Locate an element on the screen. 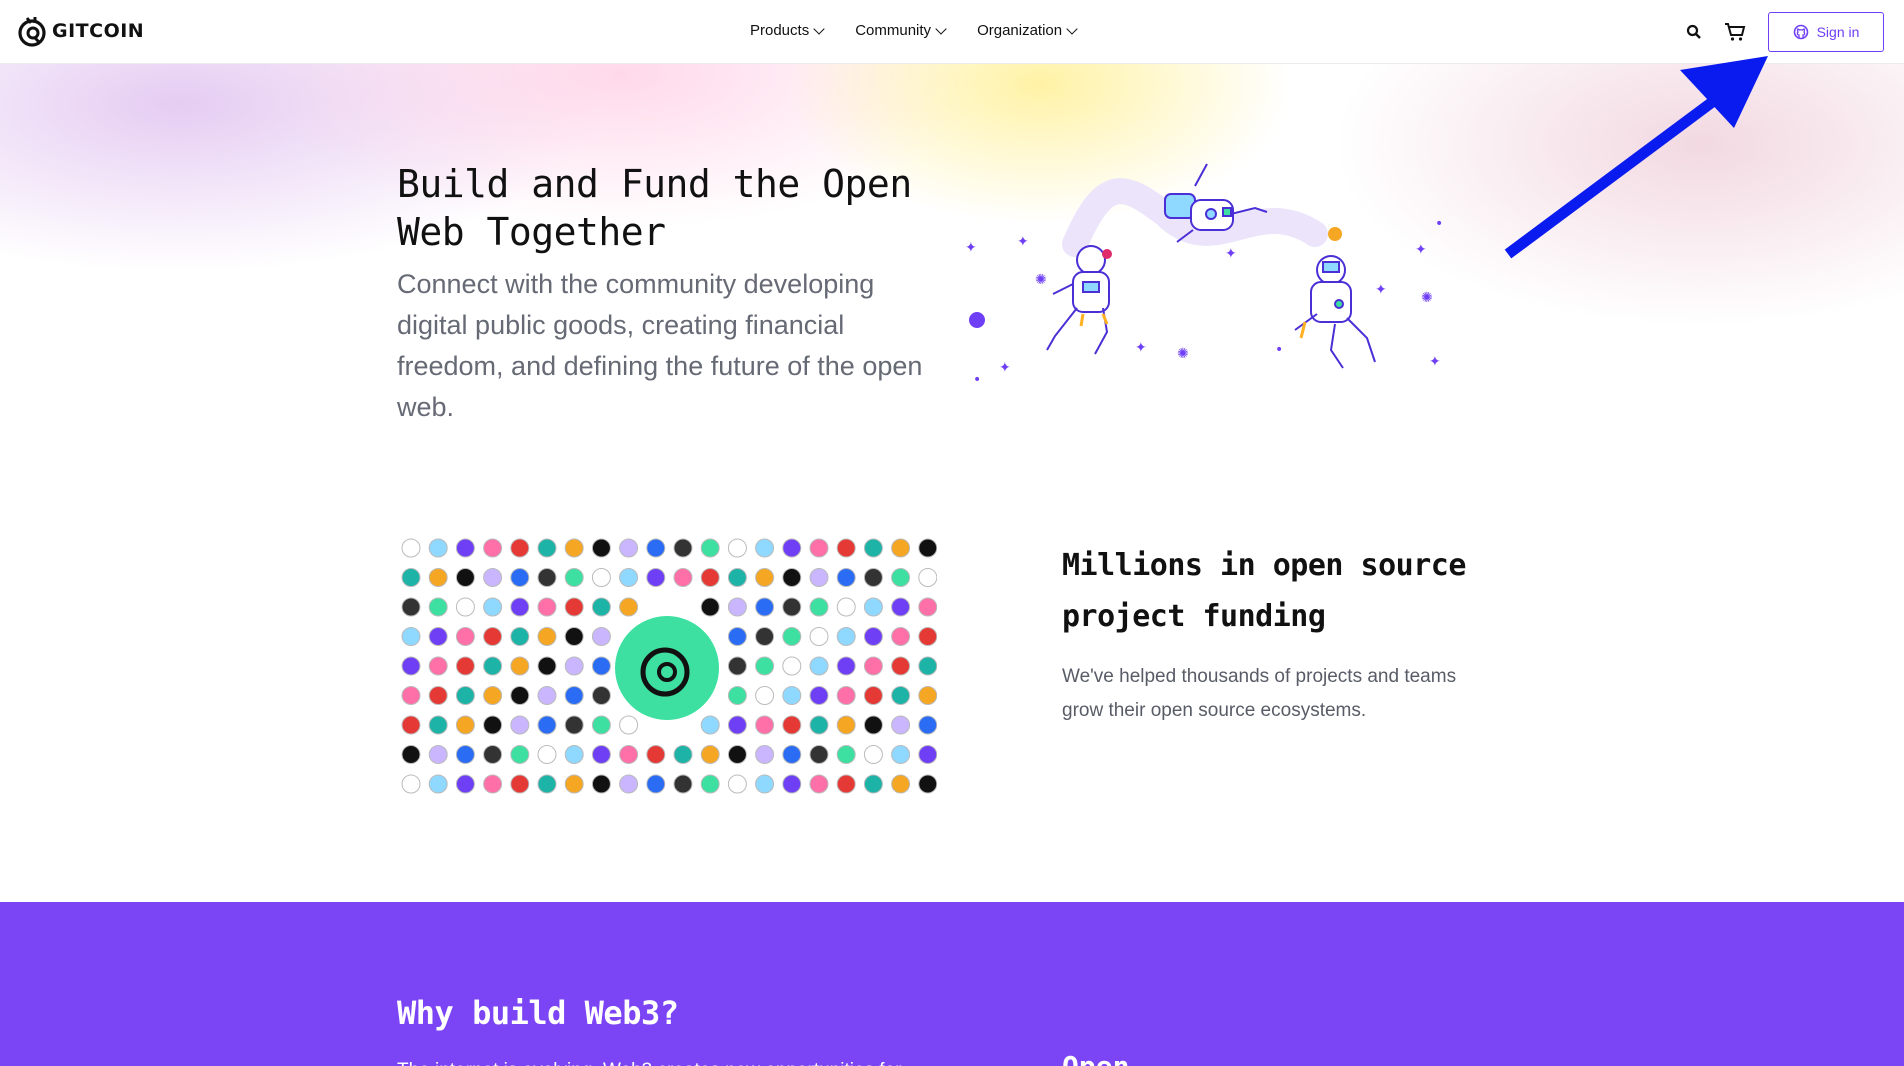  menu-products-label: Products is located at coordinates (780, 30).